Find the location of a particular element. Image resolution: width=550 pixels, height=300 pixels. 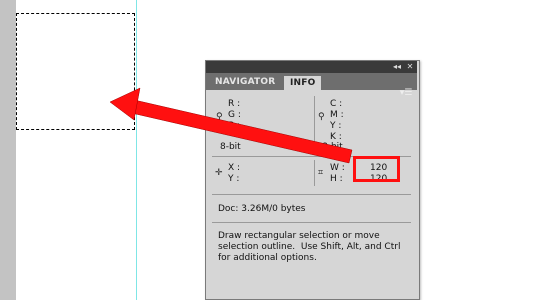

annotation-arrow is located at coordinates (231, 125).